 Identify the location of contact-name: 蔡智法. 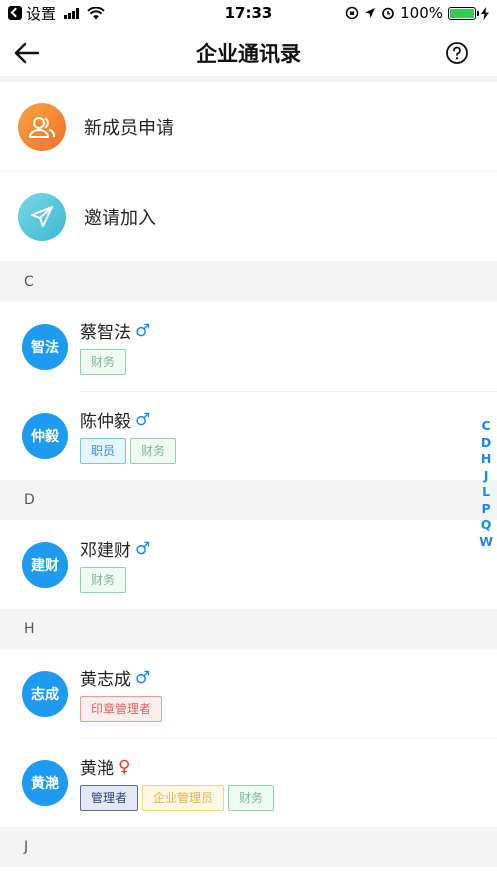
(105, 333).